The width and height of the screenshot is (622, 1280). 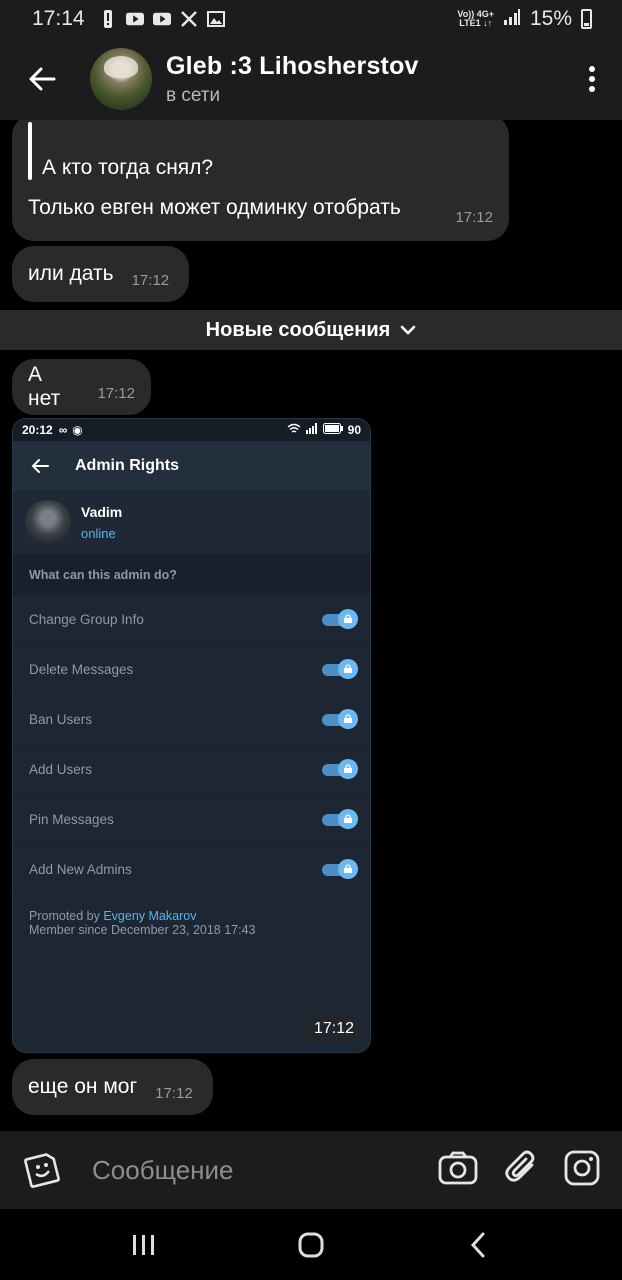 I want to click on wifi-icon, so click(x=294, y=430).